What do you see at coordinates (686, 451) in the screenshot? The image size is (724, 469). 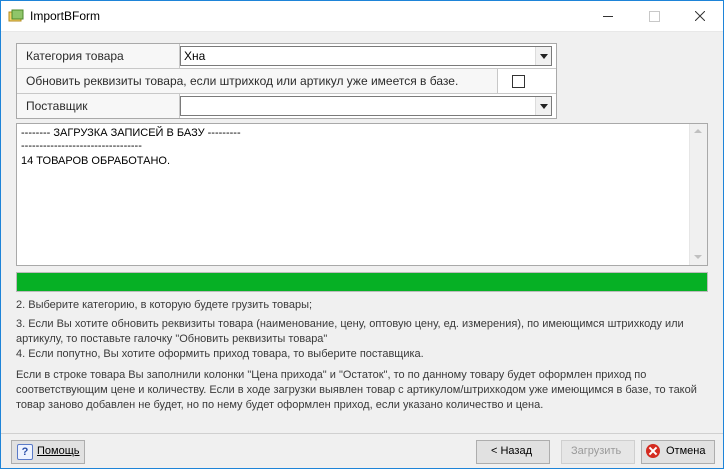 I see `cancel-button-label: Отмена` at bounding box center [686, 451].